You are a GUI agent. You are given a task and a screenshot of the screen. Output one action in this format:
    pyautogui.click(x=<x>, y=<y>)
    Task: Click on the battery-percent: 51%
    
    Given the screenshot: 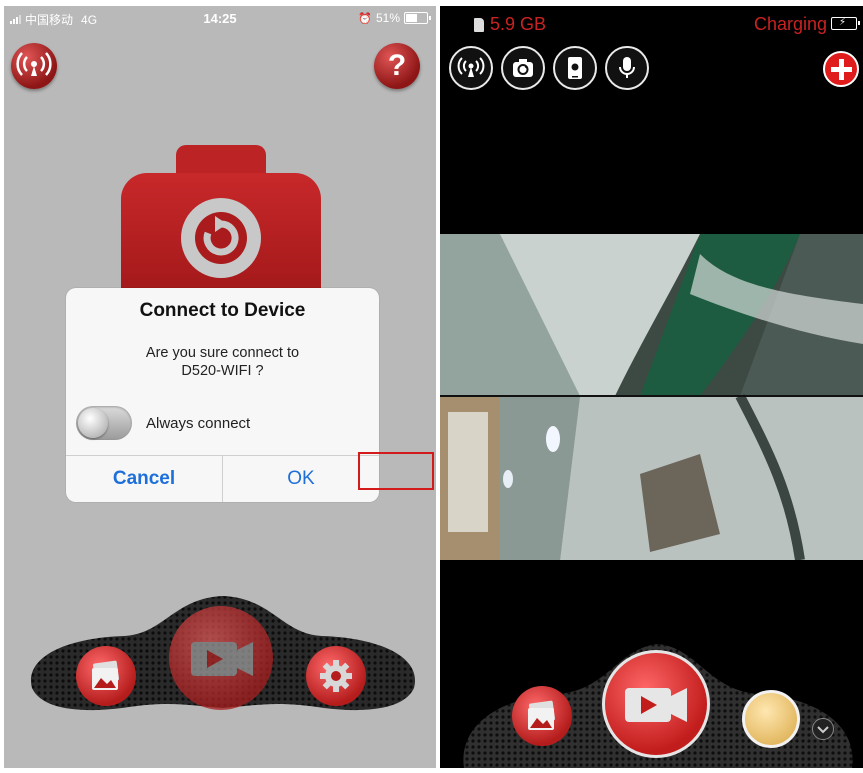 What is the action you would take?
    pyautogui.click(x=387, y=18)
    